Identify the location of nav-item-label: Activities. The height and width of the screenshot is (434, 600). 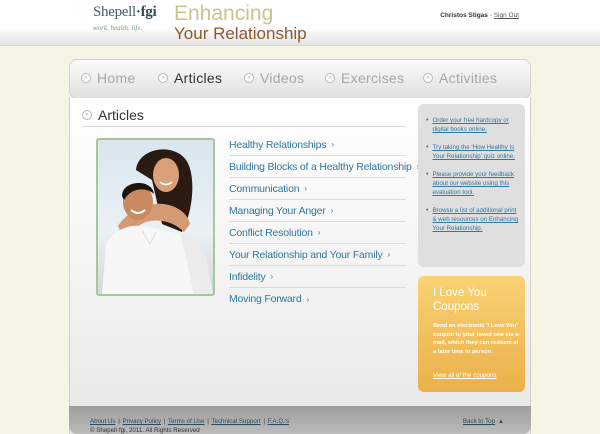
(468, 78).